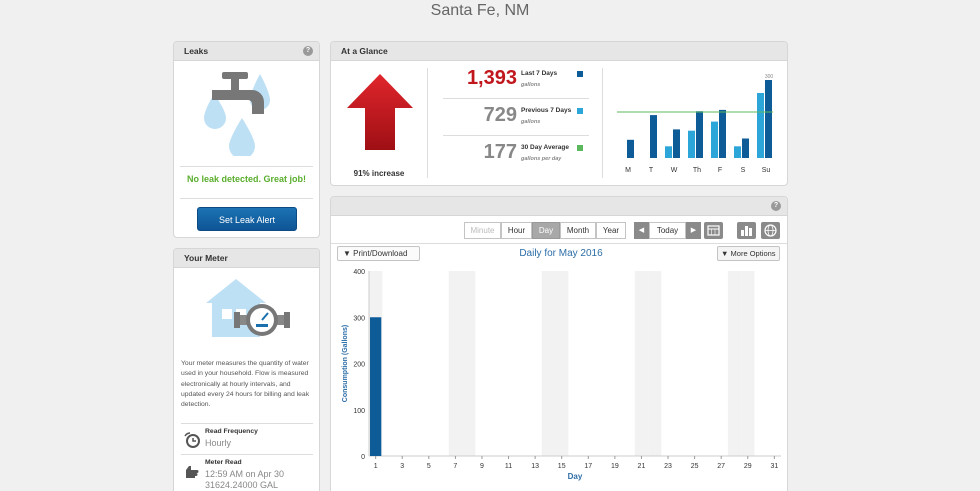 The height and width of the screenshot is (491, 980). What do you see at coordinates (748, 466) in the screenshot?
I see `x-tick-label: 29` at bounding box center [748, 466].